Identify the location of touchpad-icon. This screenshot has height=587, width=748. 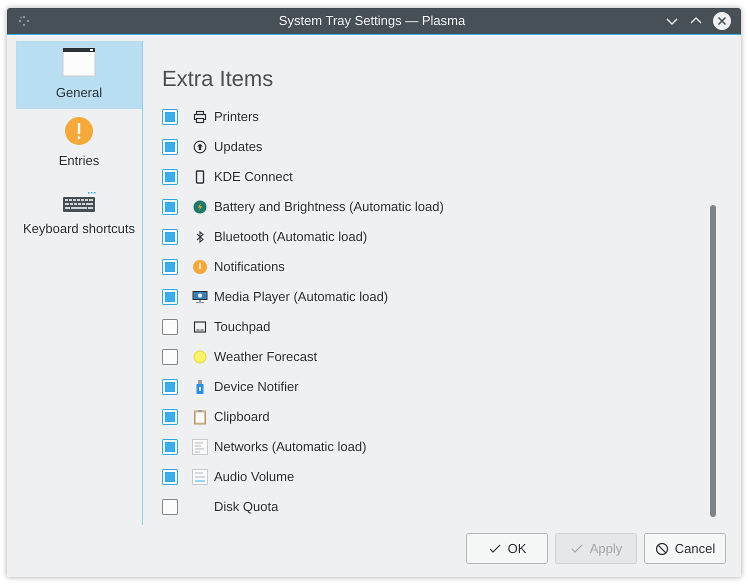
(200, 327).